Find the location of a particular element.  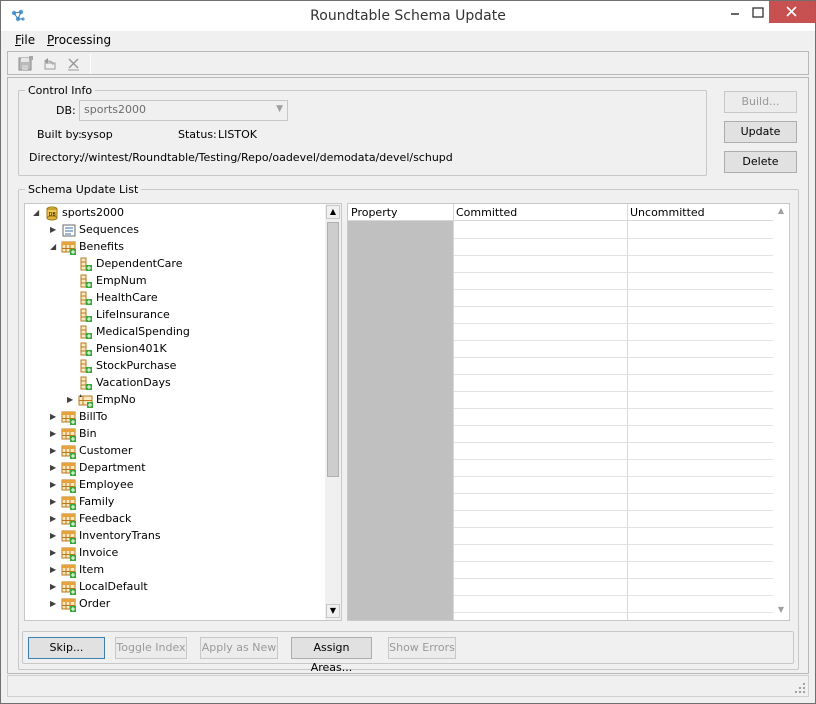

db-label: DB: is located at coordinates (66, 110).